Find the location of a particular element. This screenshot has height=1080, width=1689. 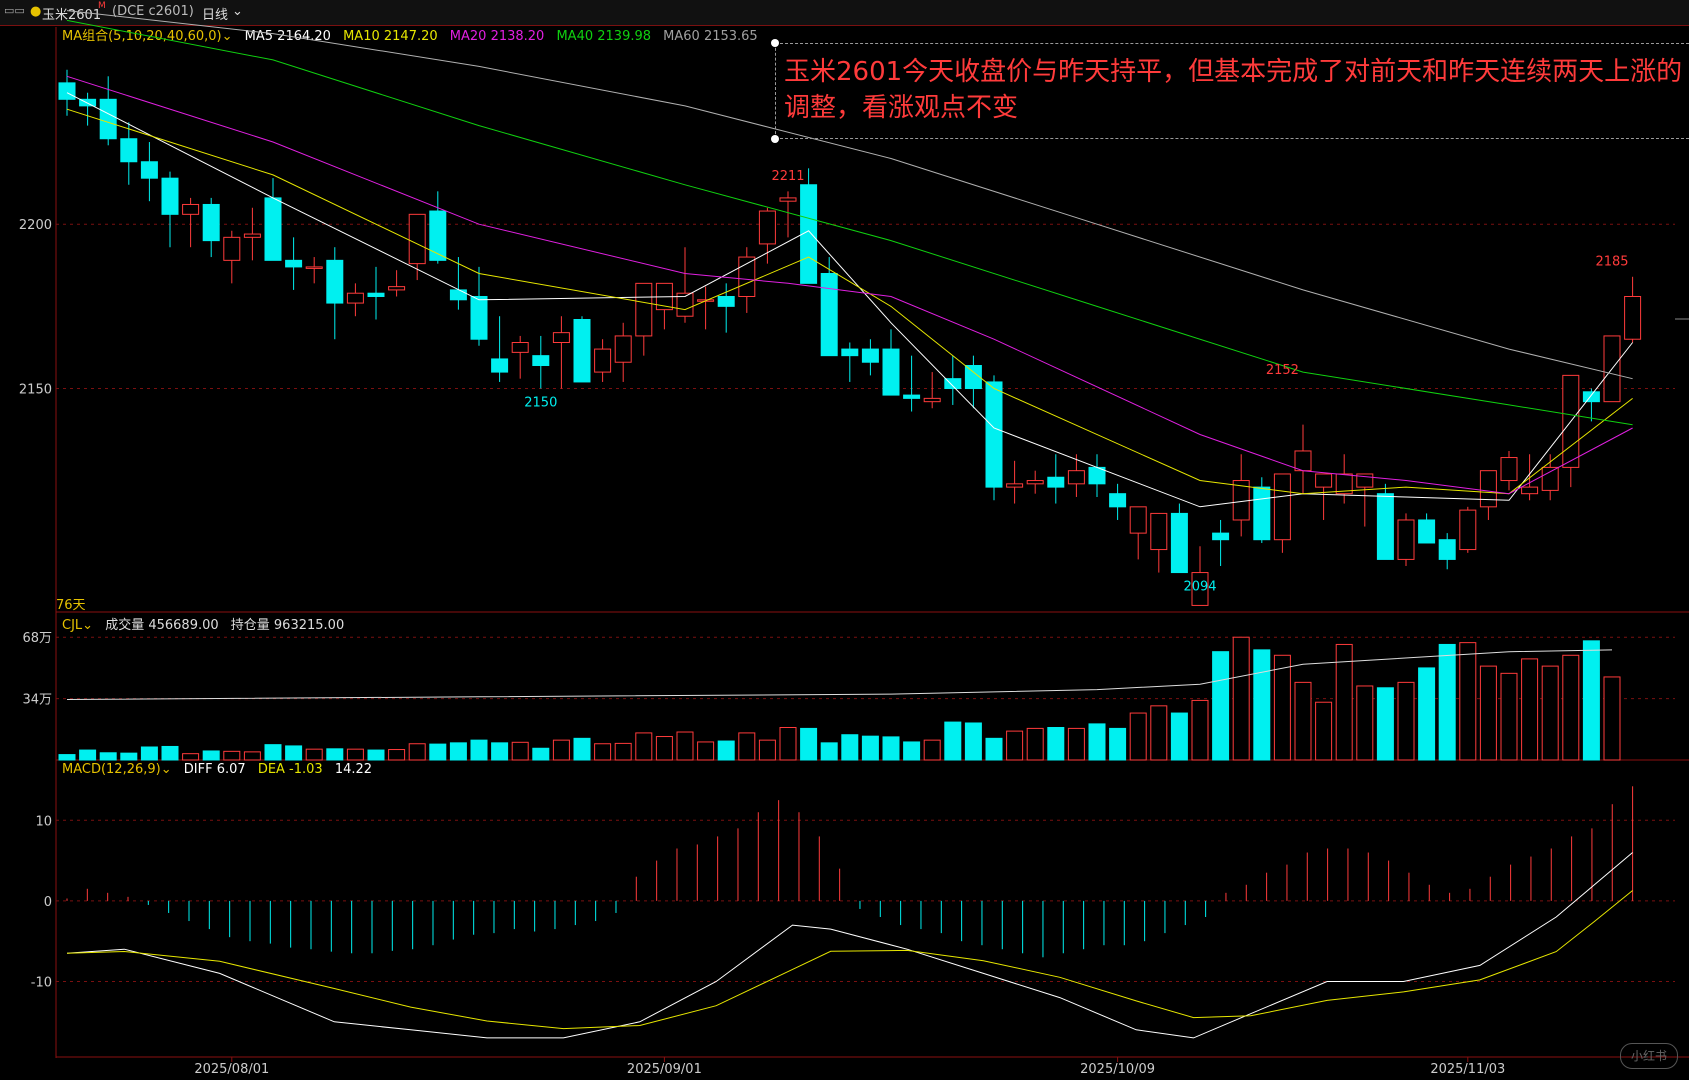

peak-label: 2185 is located at coordinates (1611, 261).